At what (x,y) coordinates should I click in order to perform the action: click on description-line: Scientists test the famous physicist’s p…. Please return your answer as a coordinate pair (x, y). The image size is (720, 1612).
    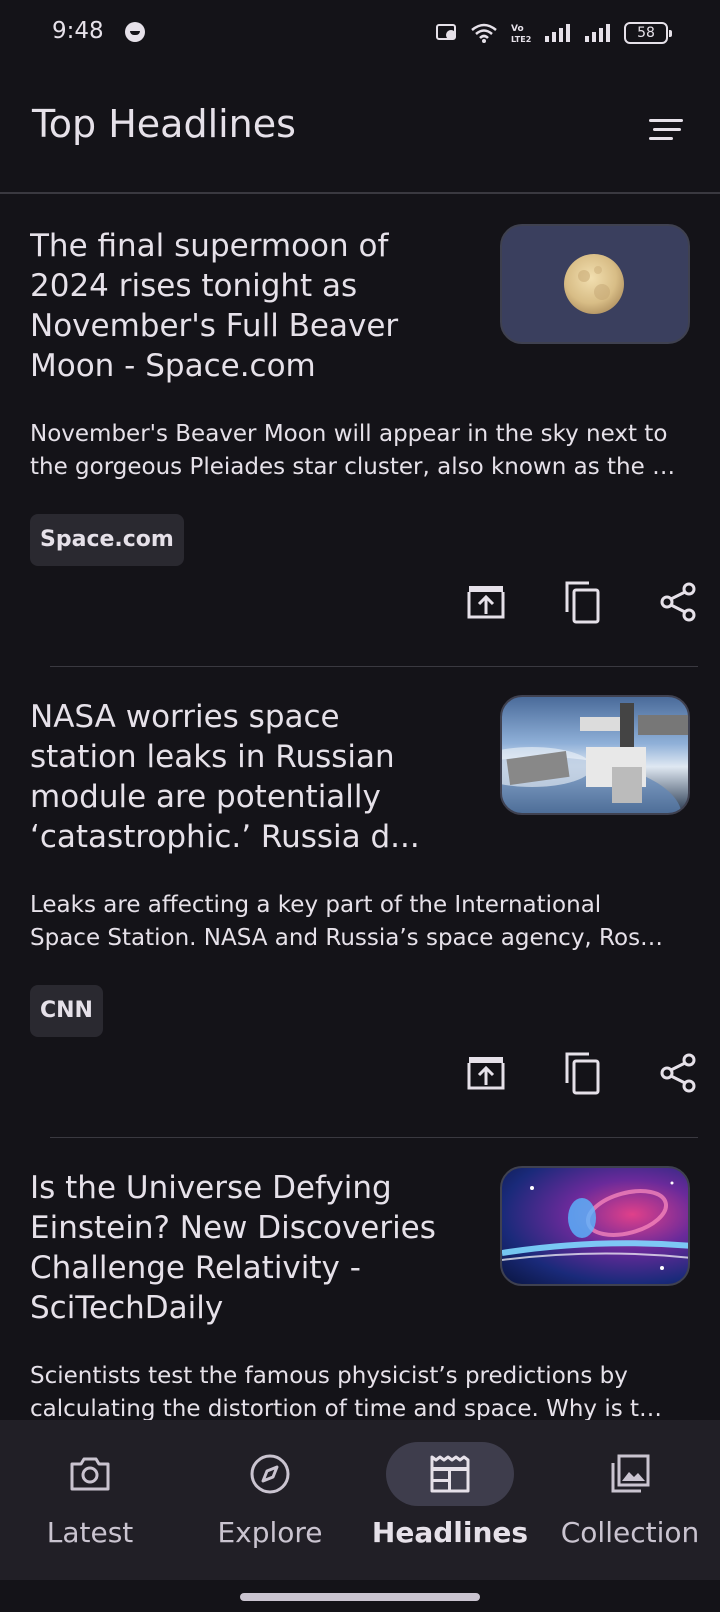
    Looking at the image, I should click on (329, 1376).